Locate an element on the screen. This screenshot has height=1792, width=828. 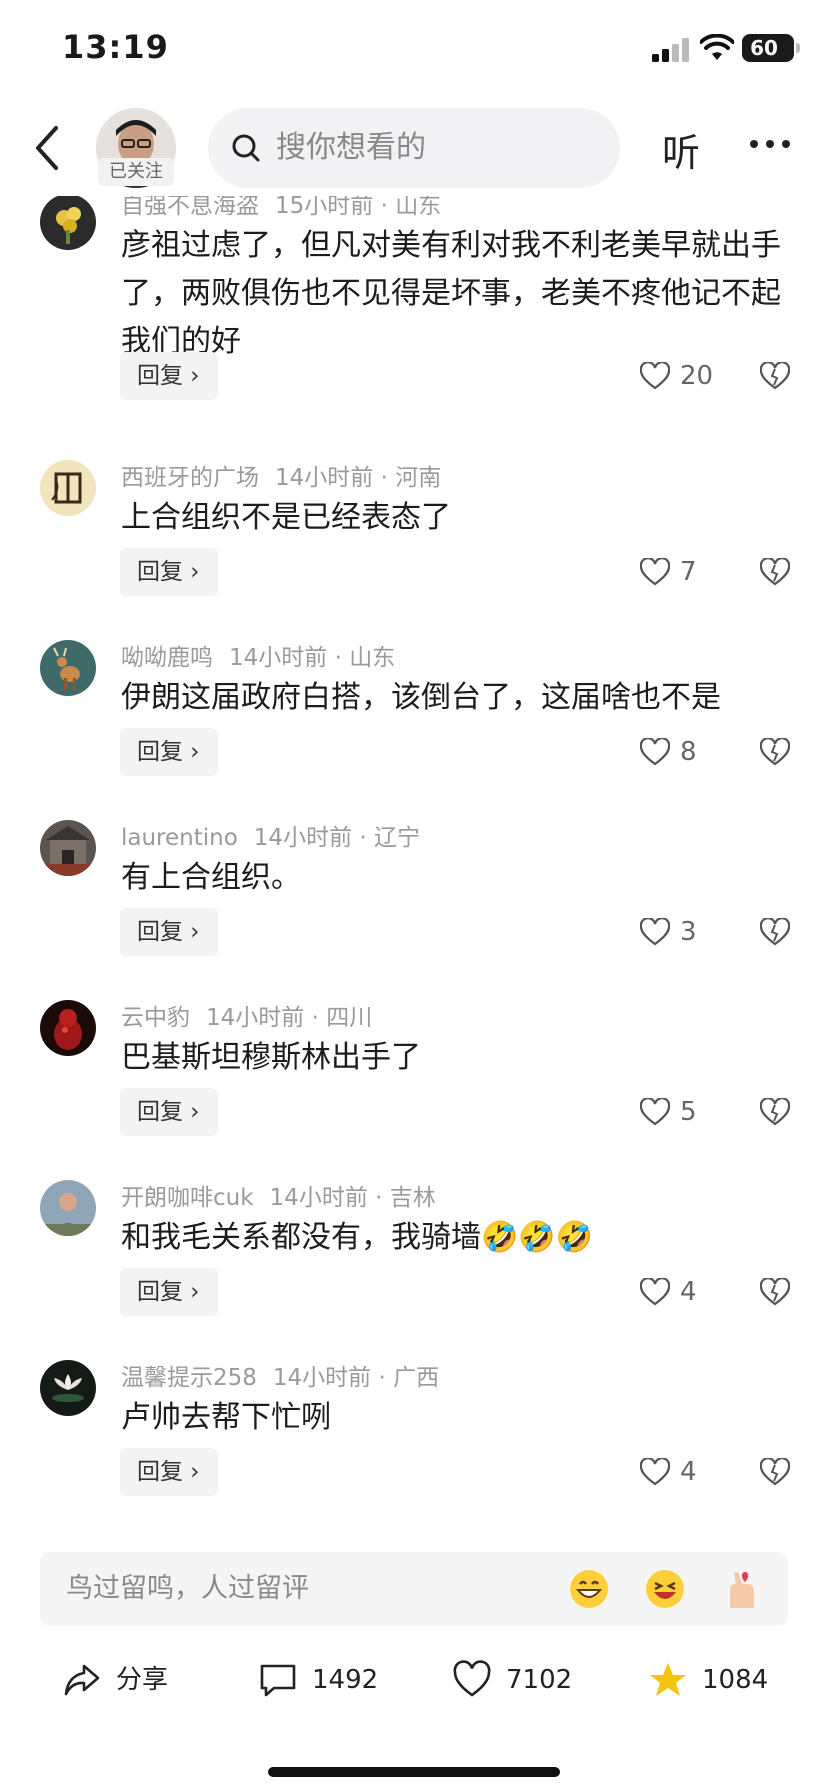
listen-button: 听 is located at coordinates (681, 149).